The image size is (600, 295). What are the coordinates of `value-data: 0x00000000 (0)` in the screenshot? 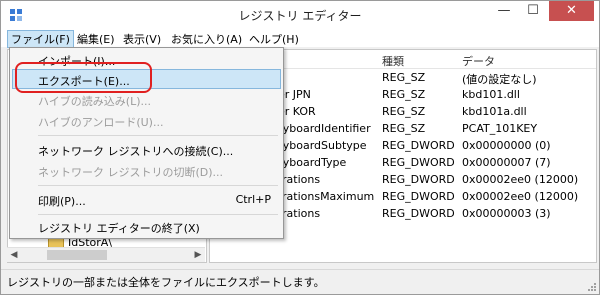 It's located at (506, 145).